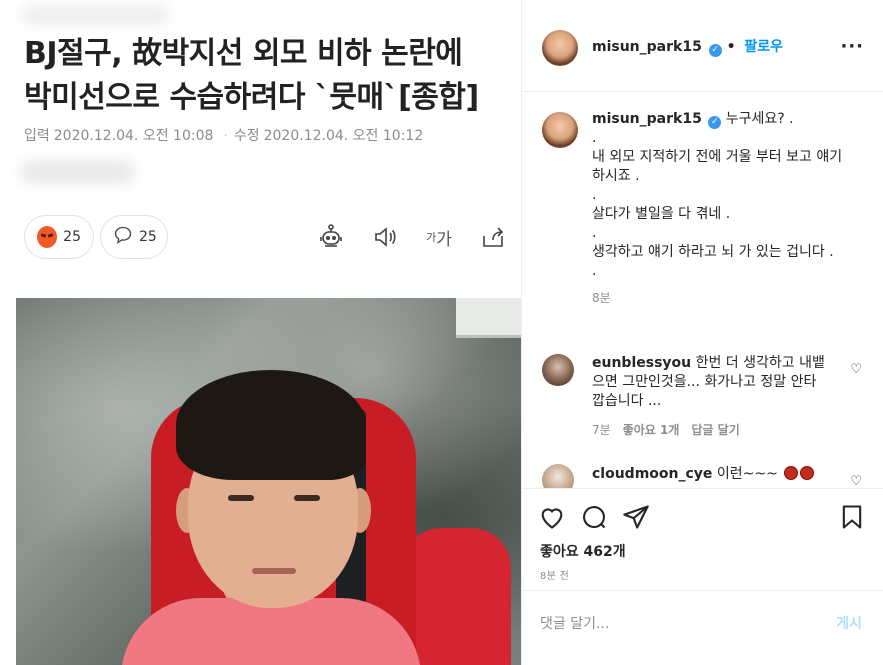 The image size is (883, 665). Describe the element at coordinates (133, 136) in the screenshot. I see `input-time: 2020.12.04. 오전 10:08` at that location.